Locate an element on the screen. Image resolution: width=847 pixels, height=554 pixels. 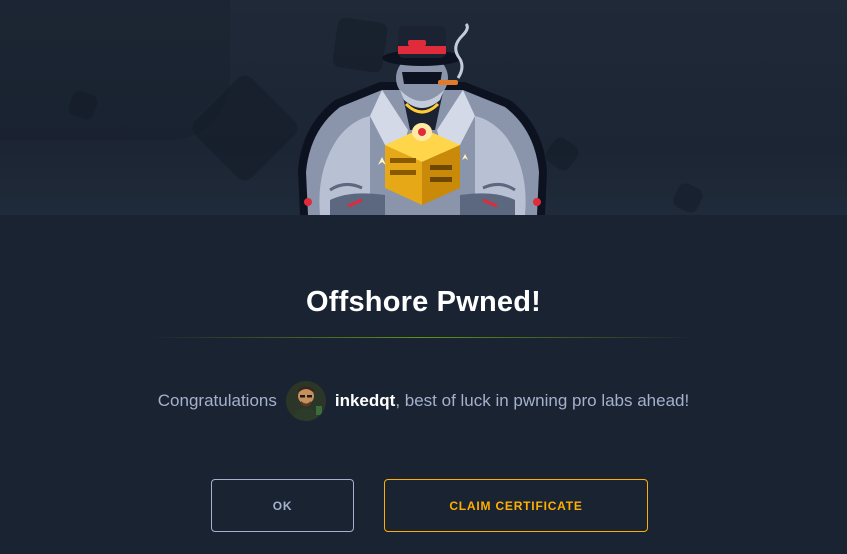
banner-decoration is located at coordinates (688, 197).